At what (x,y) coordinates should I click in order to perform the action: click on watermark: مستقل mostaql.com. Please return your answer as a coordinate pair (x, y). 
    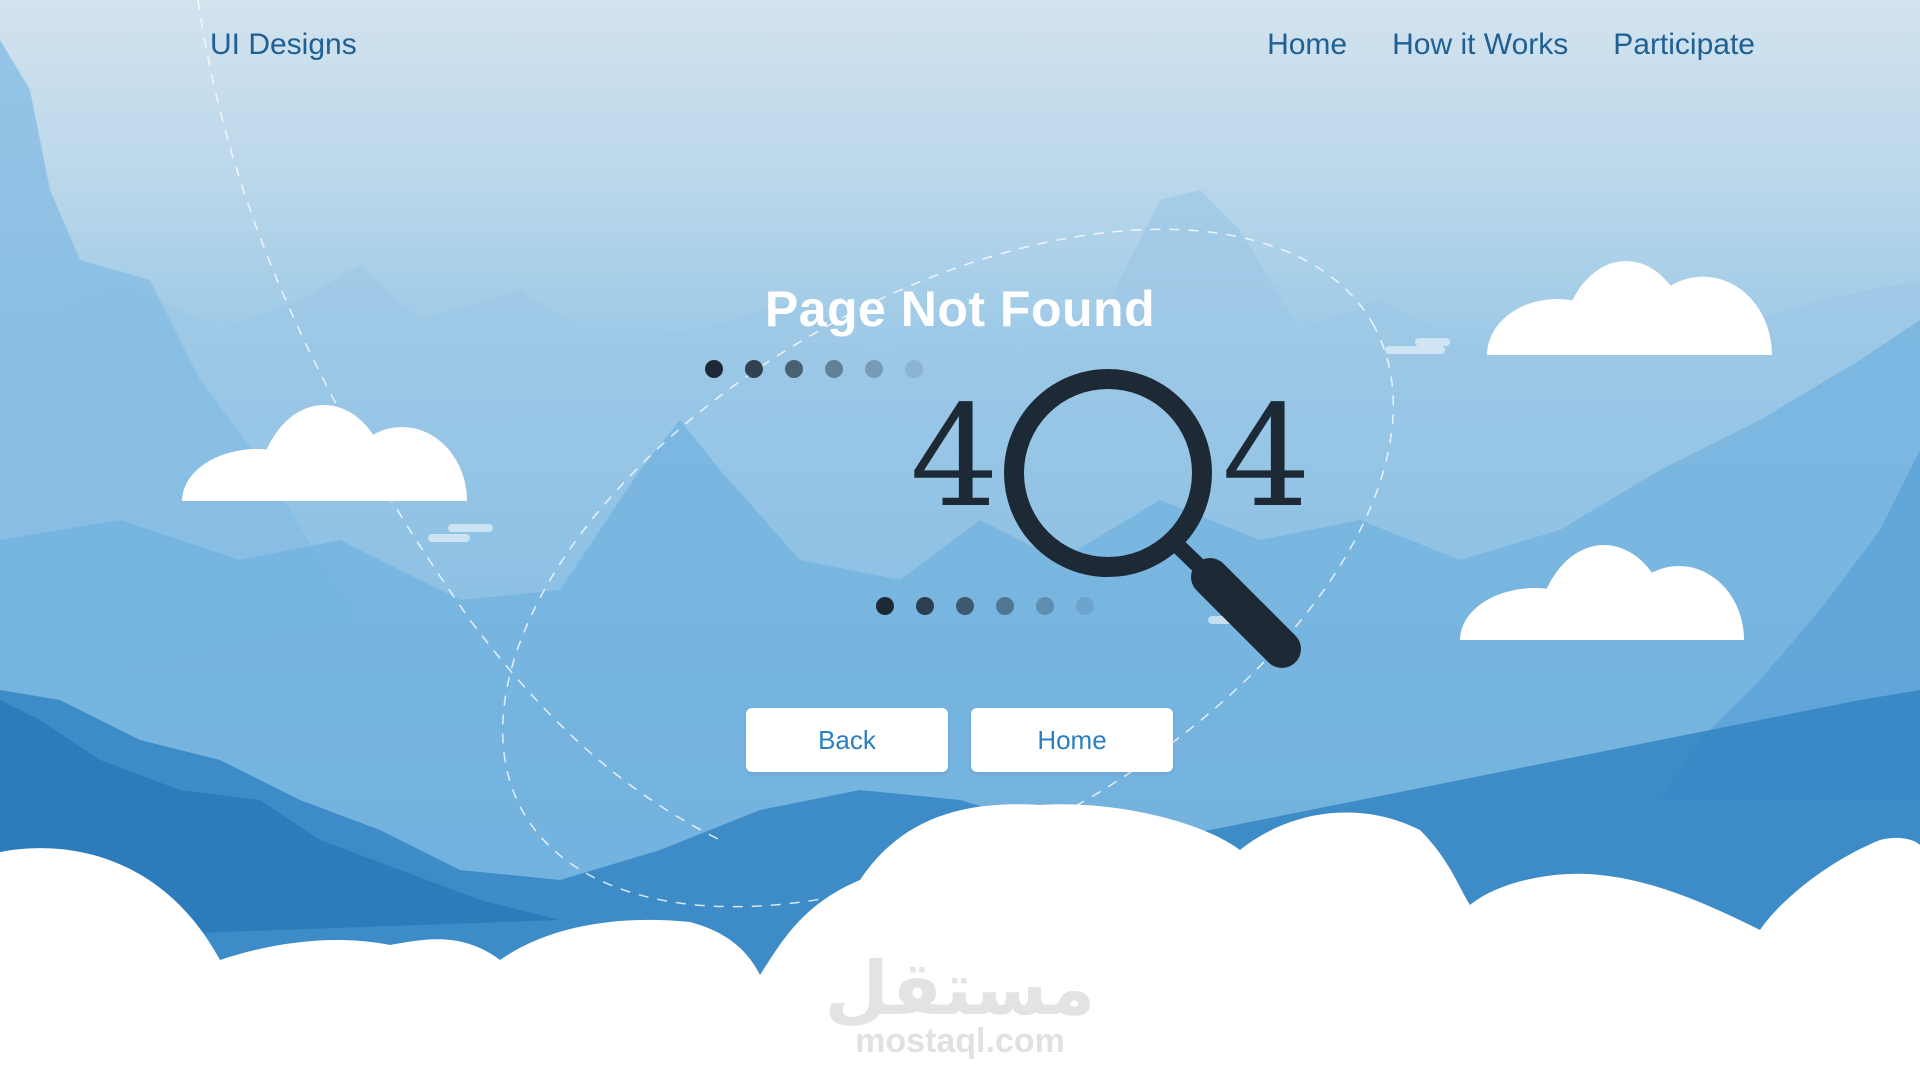
    Looking at the image, I should click on (960, 1006).